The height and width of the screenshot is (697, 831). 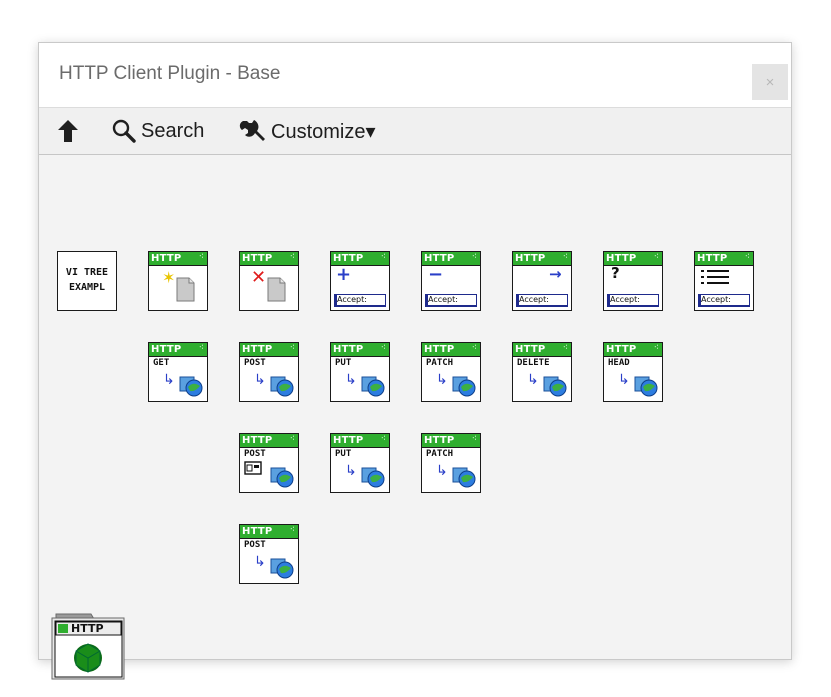 What do you see at coordinates (87, 281) in the screenshot?
I see `vi-tree-example: VI TREE EXAMPL` at bounding box center [87, 281].